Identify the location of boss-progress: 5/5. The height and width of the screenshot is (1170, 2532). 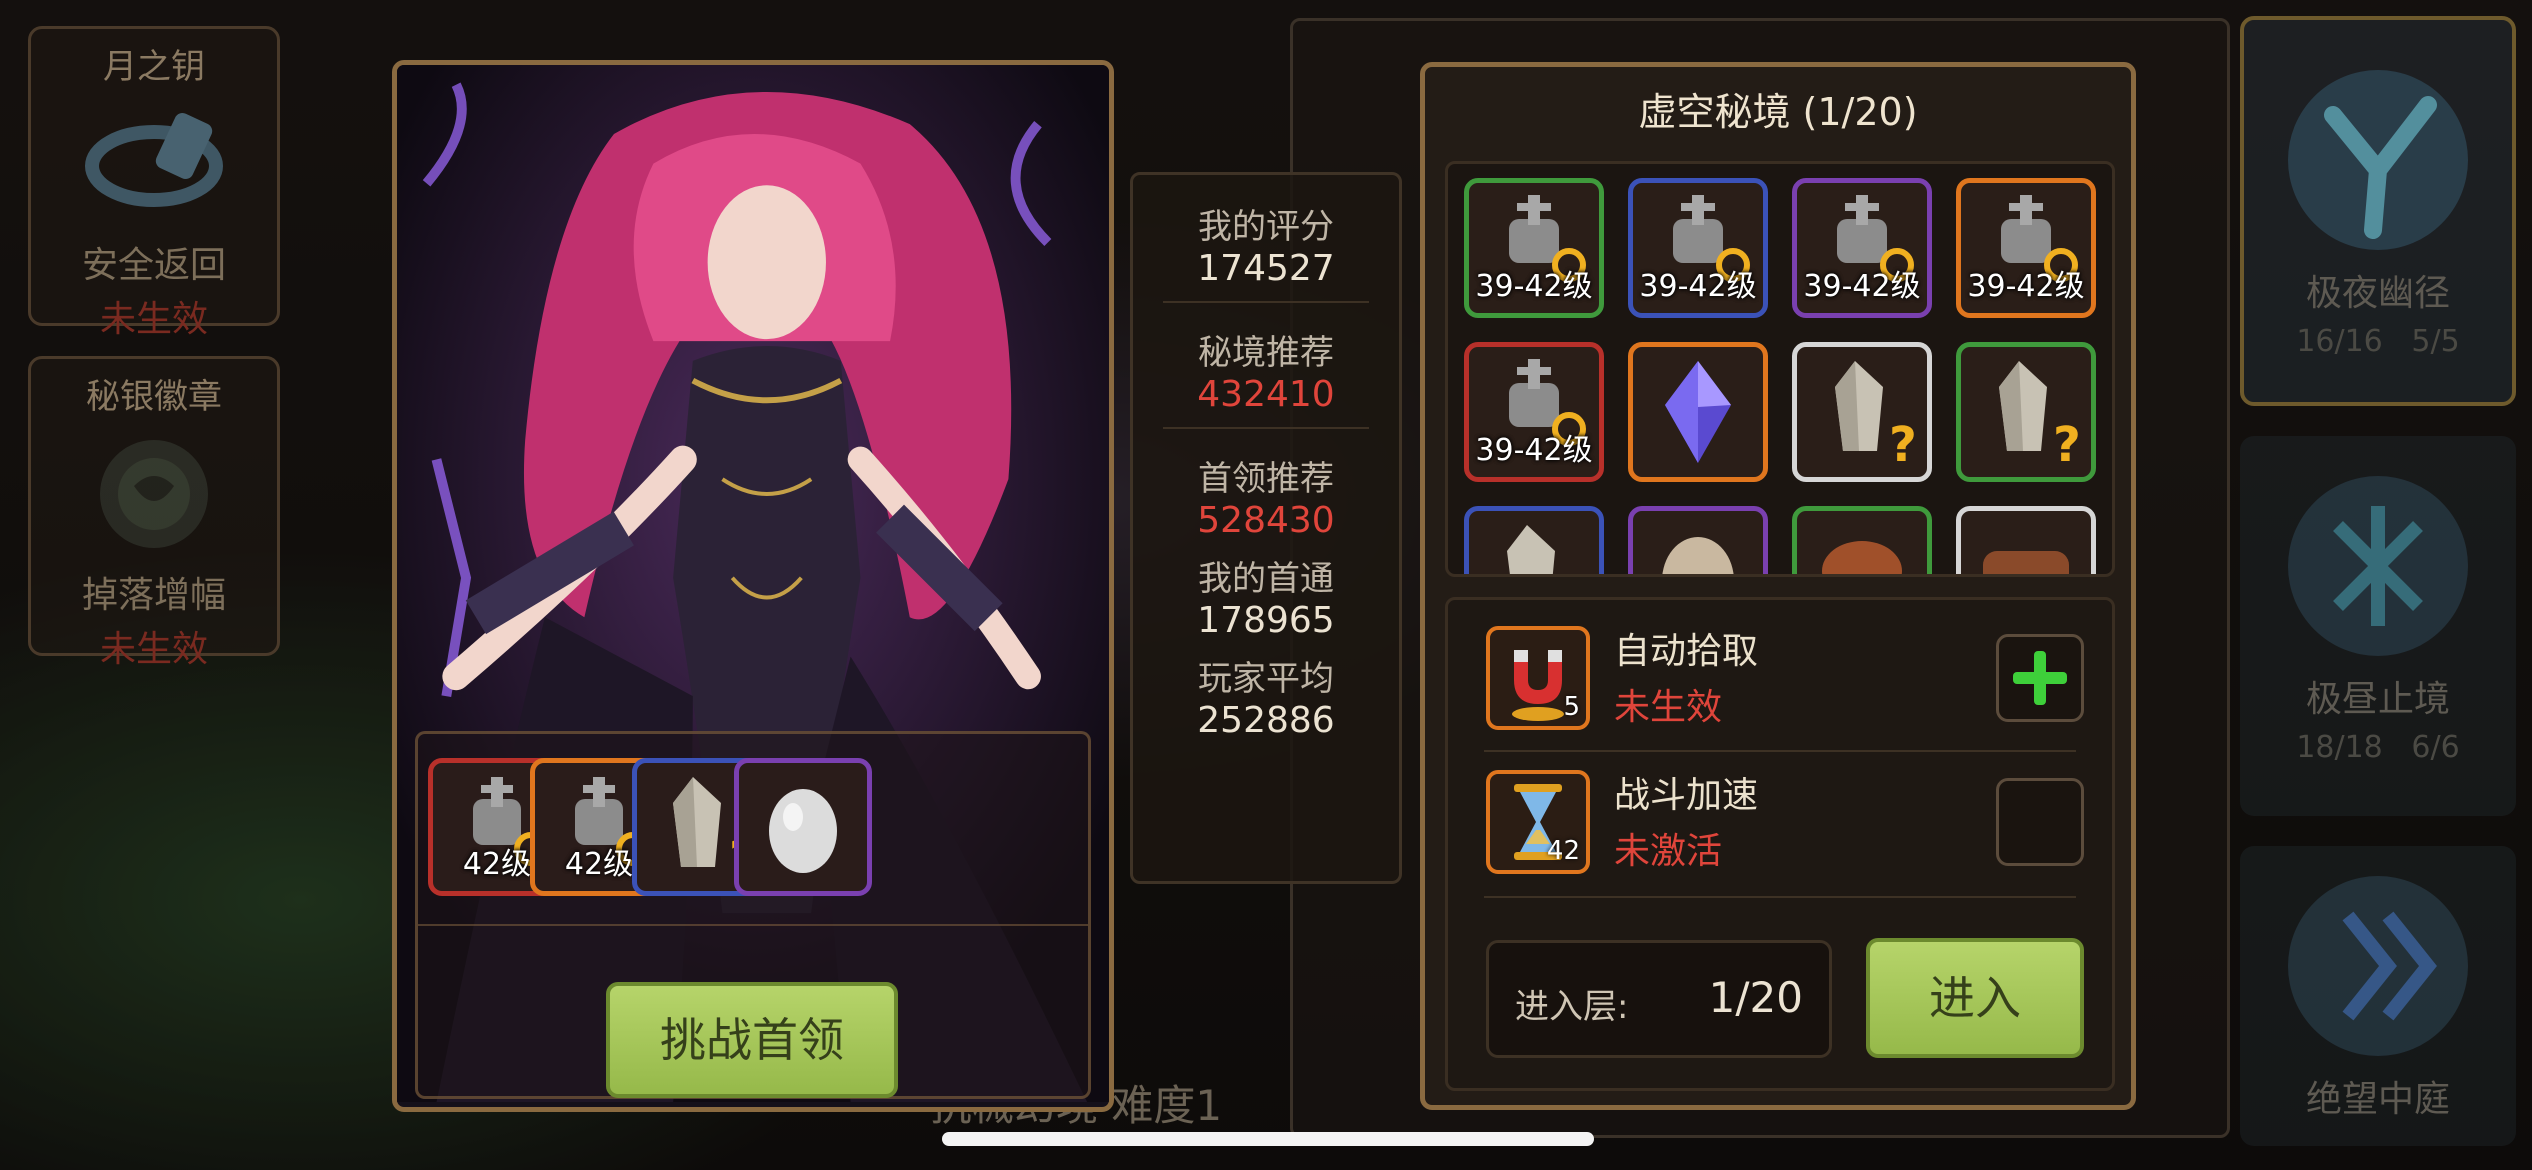
(2435, 341).